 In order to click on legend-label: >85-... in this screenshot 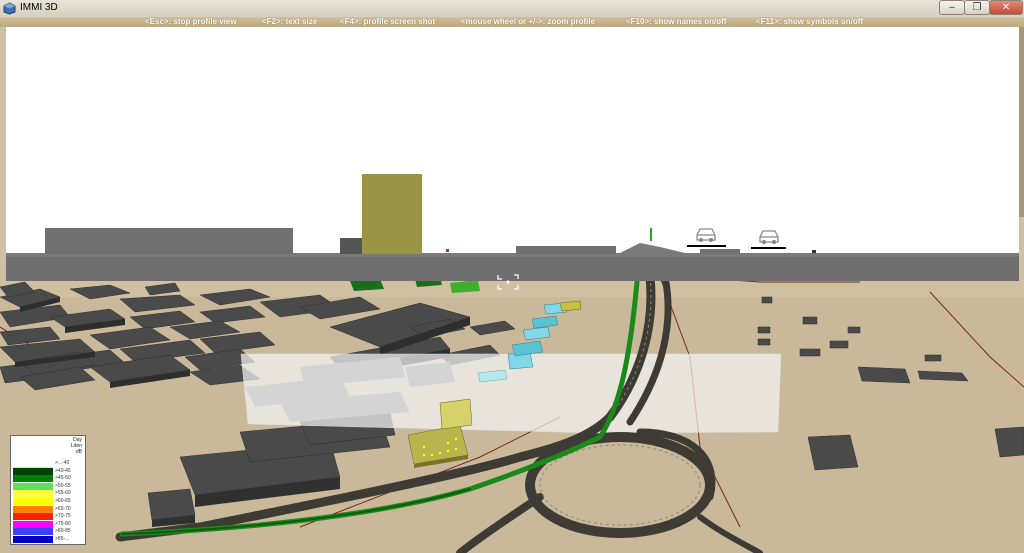, I will do `click(62, 539)`.